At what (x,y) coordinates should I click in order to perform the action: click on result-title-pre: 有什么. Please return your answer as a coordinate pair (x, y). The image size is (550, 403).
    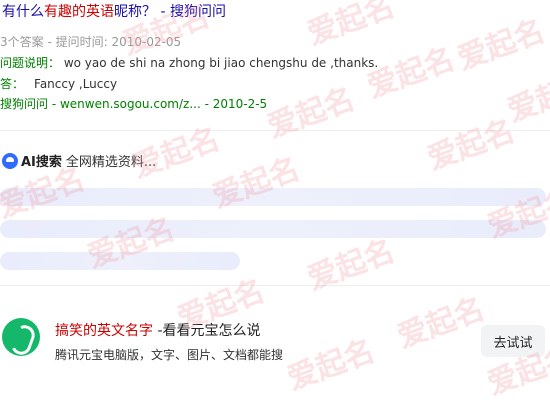
    Looking at the image, I should click on (23, 12).